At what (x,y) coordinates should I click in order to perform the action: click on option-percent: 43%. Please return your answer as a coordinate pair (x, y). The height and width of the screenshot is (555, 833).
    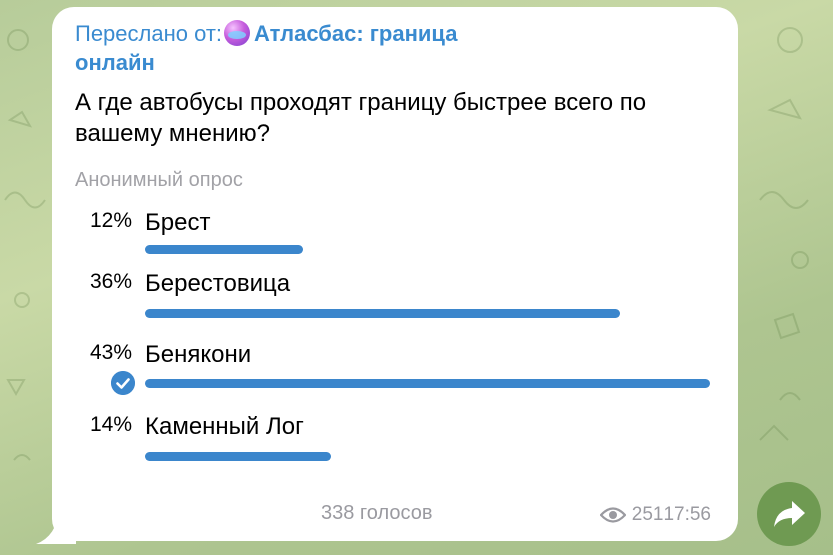
    Looking at the image, I should click on (110, 352).